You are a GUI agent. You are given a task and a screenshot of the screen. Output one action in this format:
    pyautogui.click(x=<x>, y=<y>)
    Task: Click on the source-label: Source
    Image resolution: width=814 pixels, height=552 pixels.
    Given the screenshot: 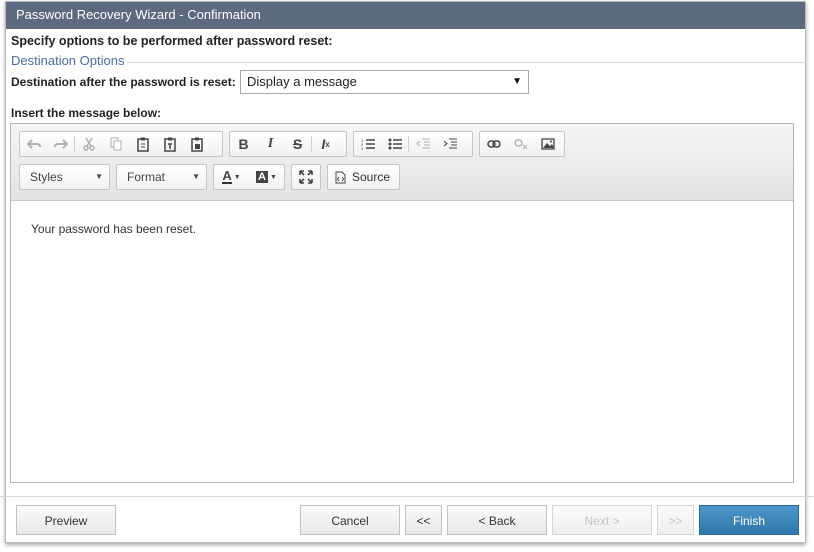 What is the action you would take?
    pyautogui.click(x=371, y=177)
    